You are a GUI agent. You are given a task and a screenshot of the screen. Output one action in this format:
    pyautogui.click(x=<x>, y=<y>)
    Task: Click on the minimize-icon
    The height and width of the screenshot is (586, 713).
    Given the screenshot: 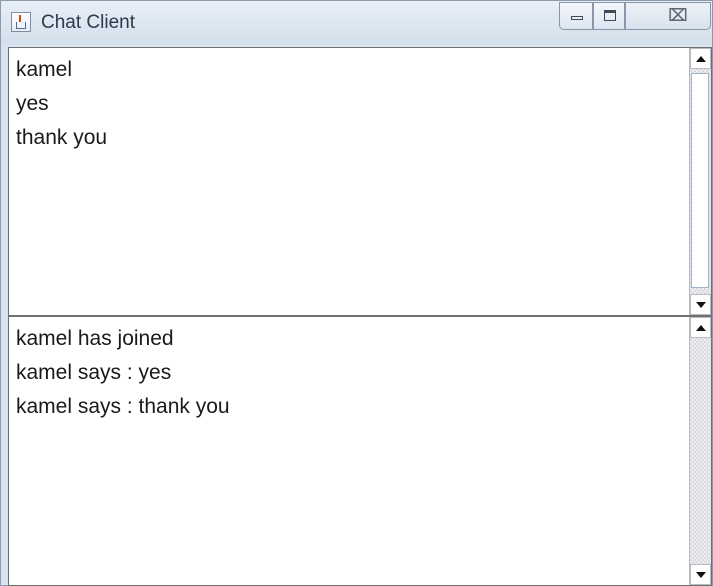 What is the action you would take?
    pyautogui.click(x=577, y=18)
    